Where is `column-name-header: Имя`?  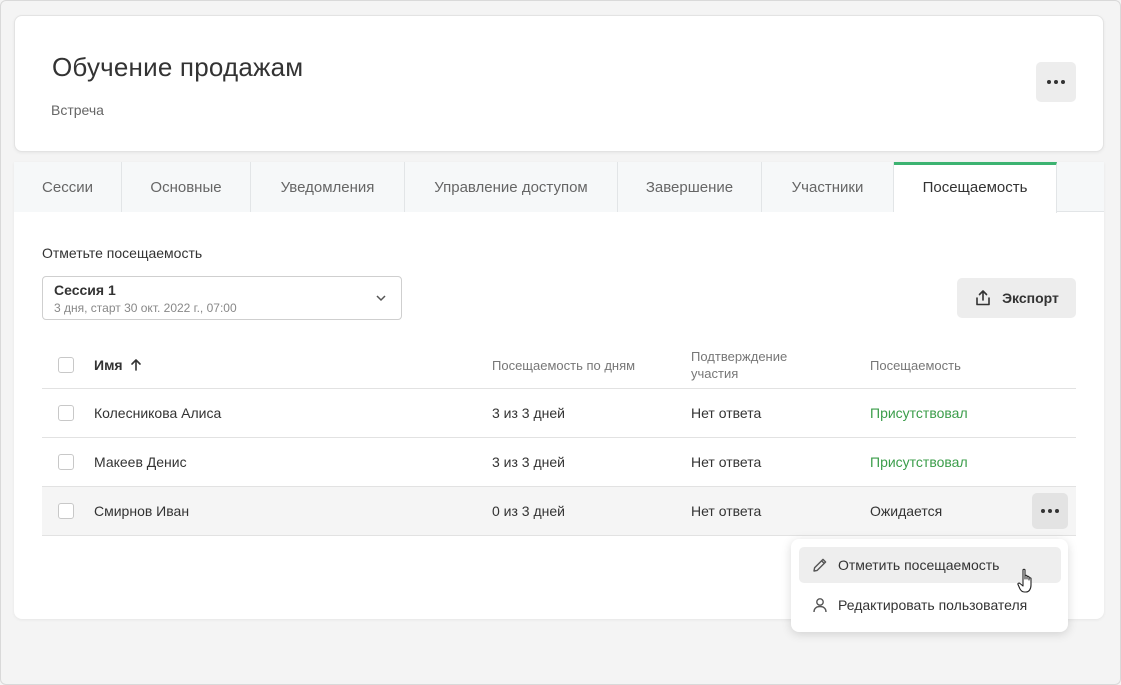 column-name-header: Имя is located at coordinates (118, 365).